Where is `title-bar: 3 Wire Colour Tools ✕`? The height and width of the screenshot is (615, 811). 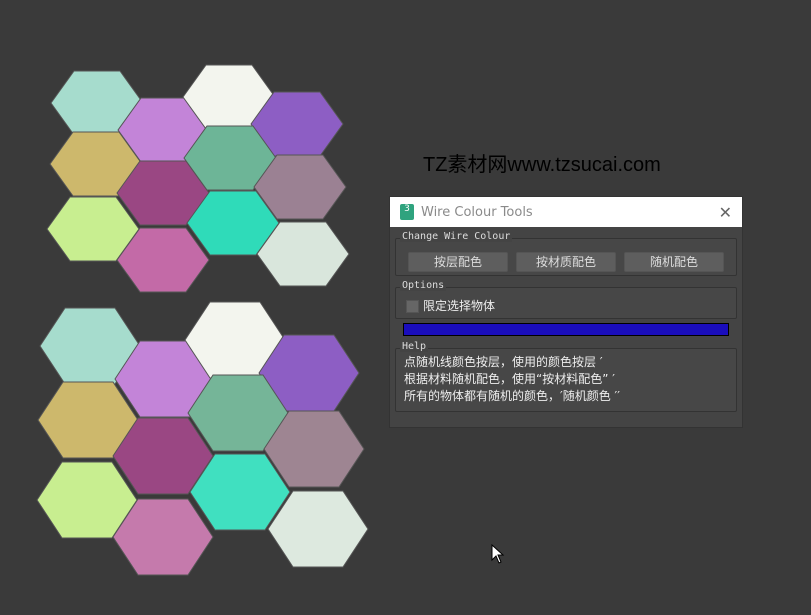
title-bar: 3 Wire Colour Tools ✕ is located at coordinates (566, 212).